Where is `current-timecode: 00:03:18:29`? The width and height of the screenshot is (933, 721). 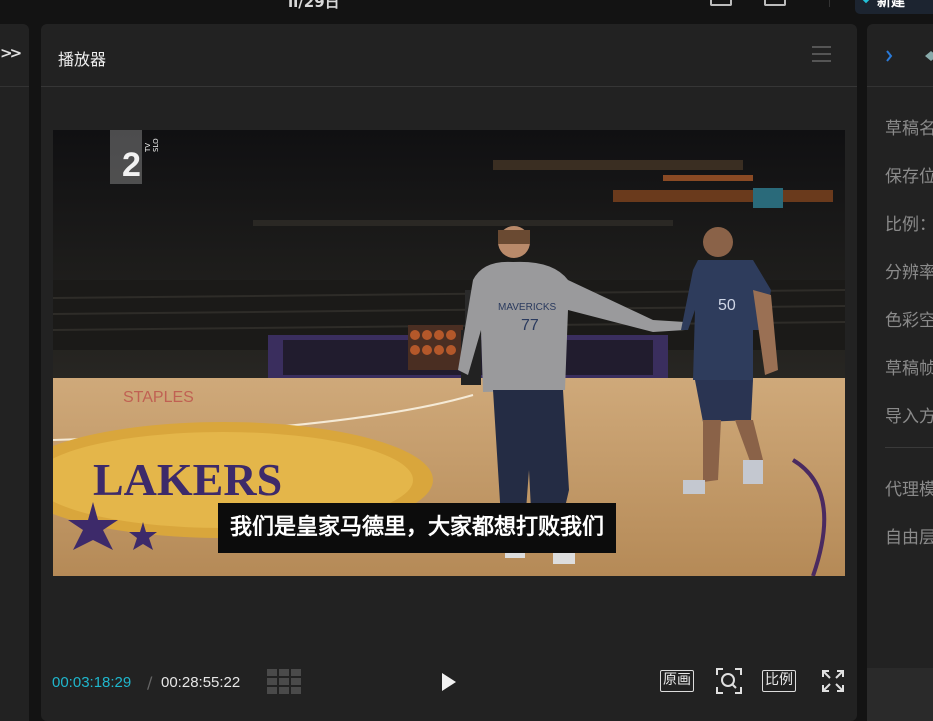 current-timecode: 00:03:18:29 is located at coordinates (92, 682).